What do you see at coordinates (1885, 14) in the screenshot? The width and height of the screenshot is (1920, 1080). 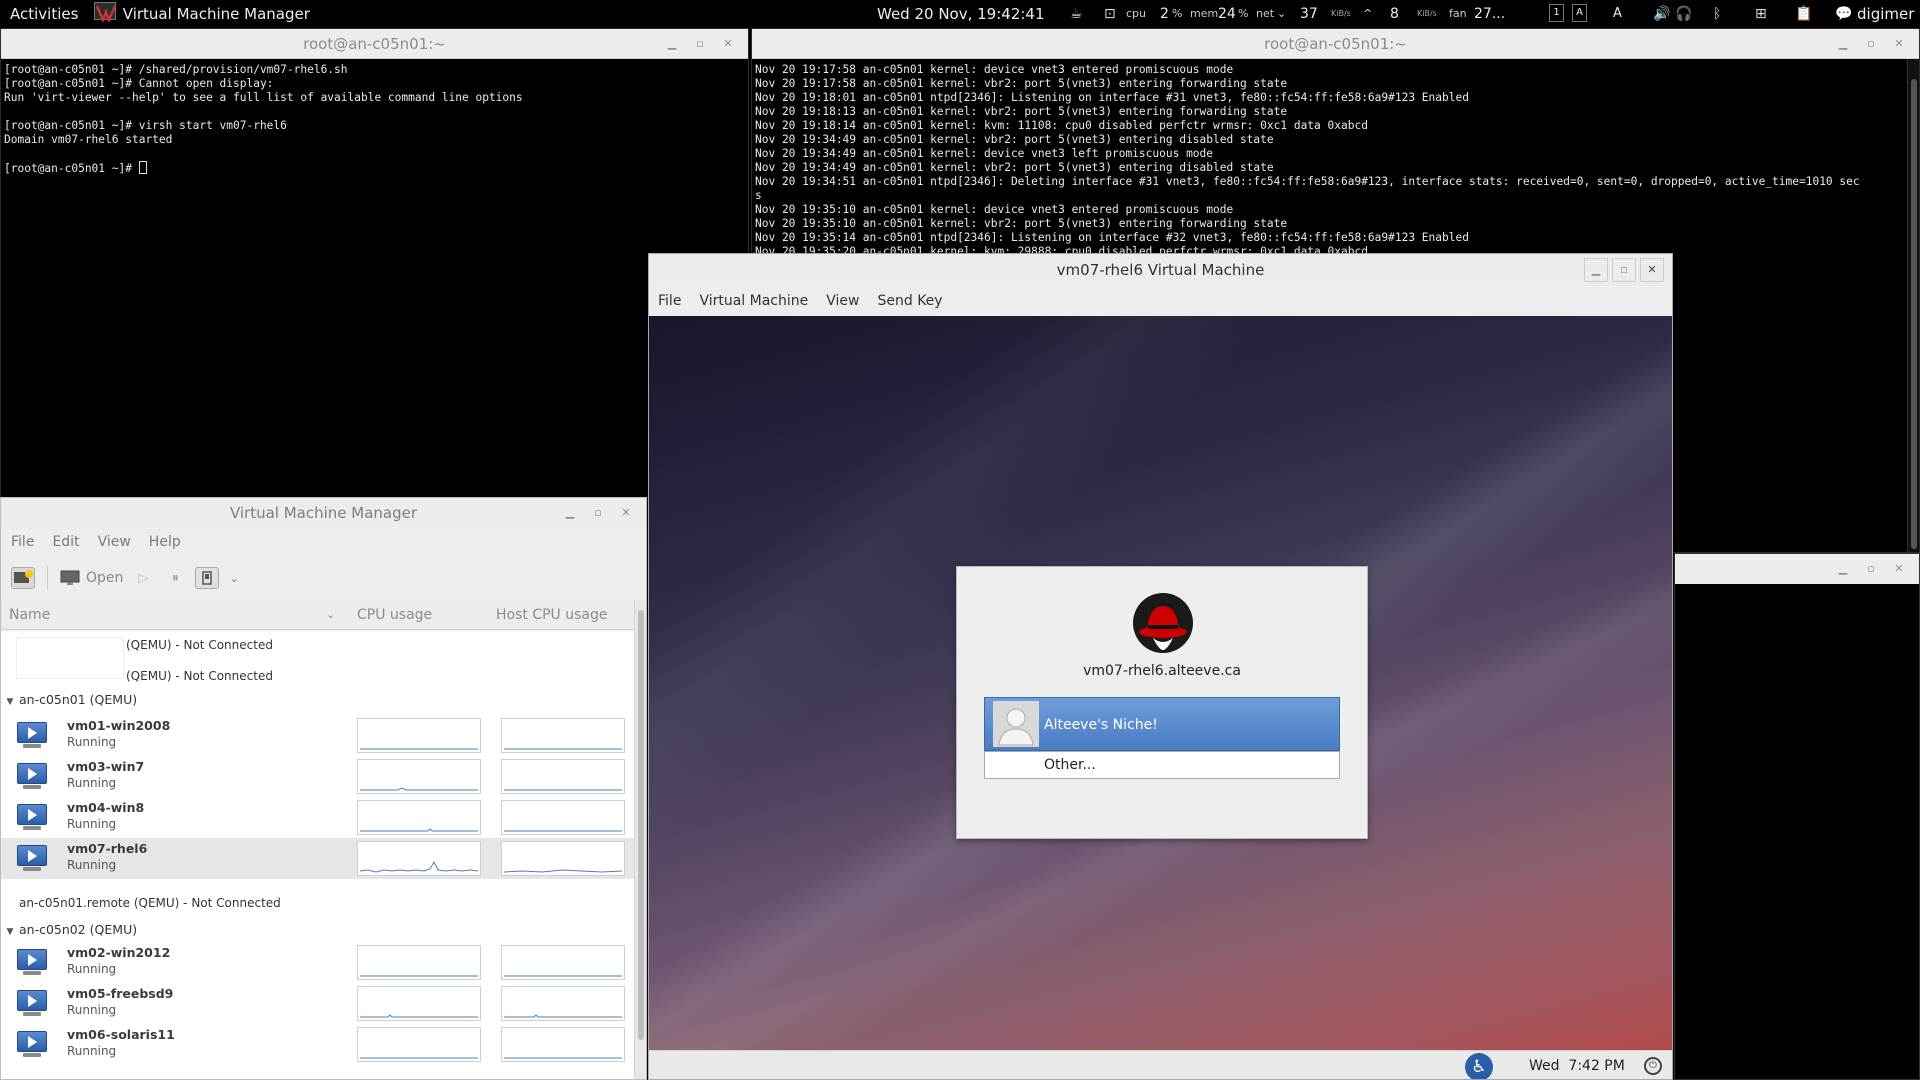 I see `user-menu: digimer` at bounding box center [1885, 14].